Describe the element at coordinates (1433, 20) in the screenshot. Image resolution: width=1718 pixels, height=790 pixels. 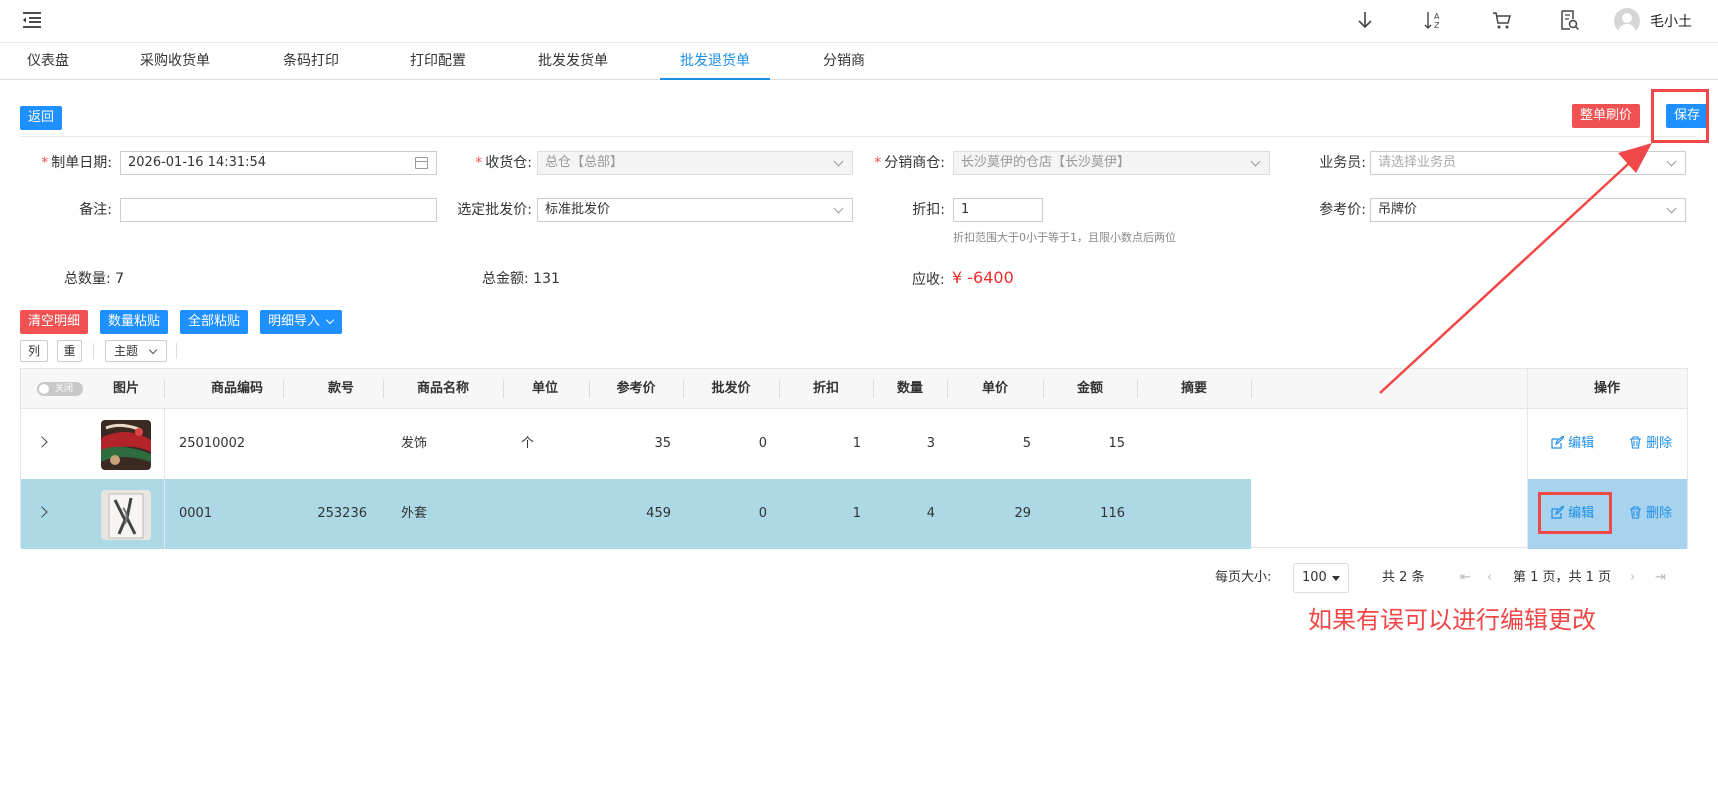
I see `sort-az-icon: A Z` at that location.